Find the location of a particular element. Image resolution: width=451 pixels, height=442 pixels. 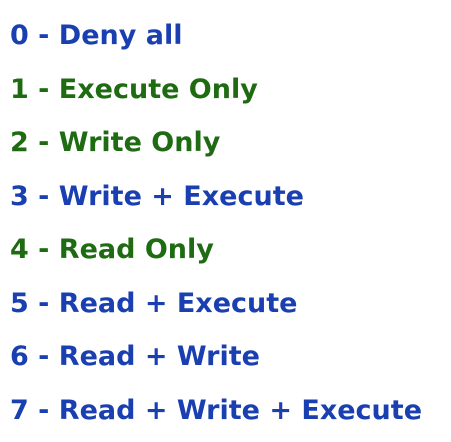

permission-item-4: 4 - Read Only is located at coordinates (216, 255).